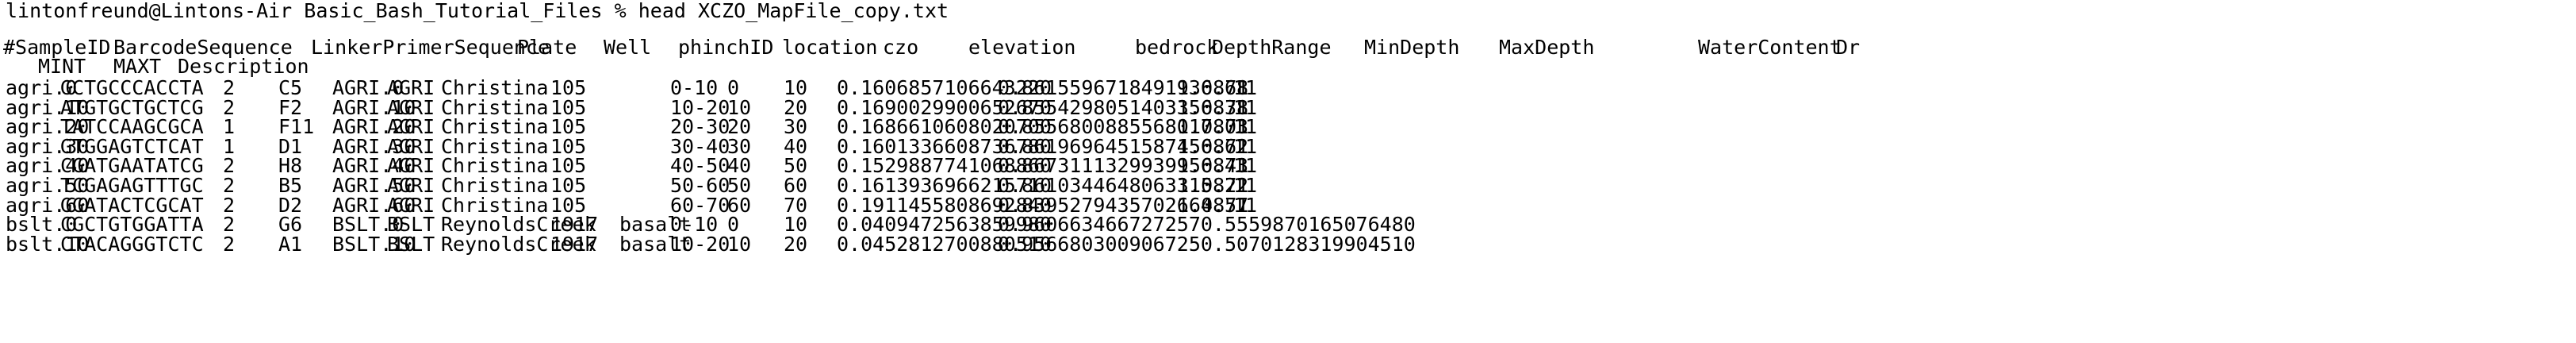 This screenshot has width=2576, height=343. I want to click on table-cell-6: BSLT, so click(411, 244).